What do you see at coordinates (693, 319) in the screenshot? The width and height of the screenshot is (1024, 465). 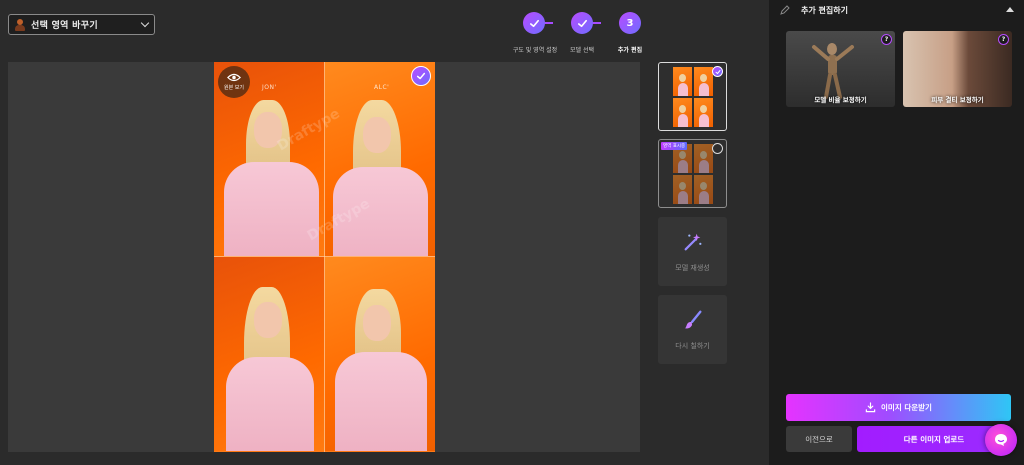 I see `paint-brush-icon` at bounding box center [693, 319].